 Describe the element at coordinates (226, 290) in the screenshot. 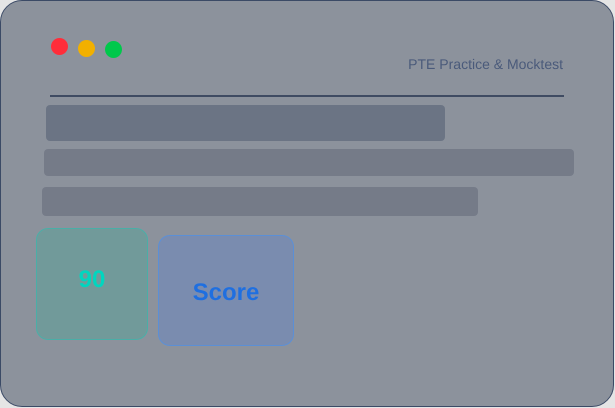

I see `label-card: Score` at that location.